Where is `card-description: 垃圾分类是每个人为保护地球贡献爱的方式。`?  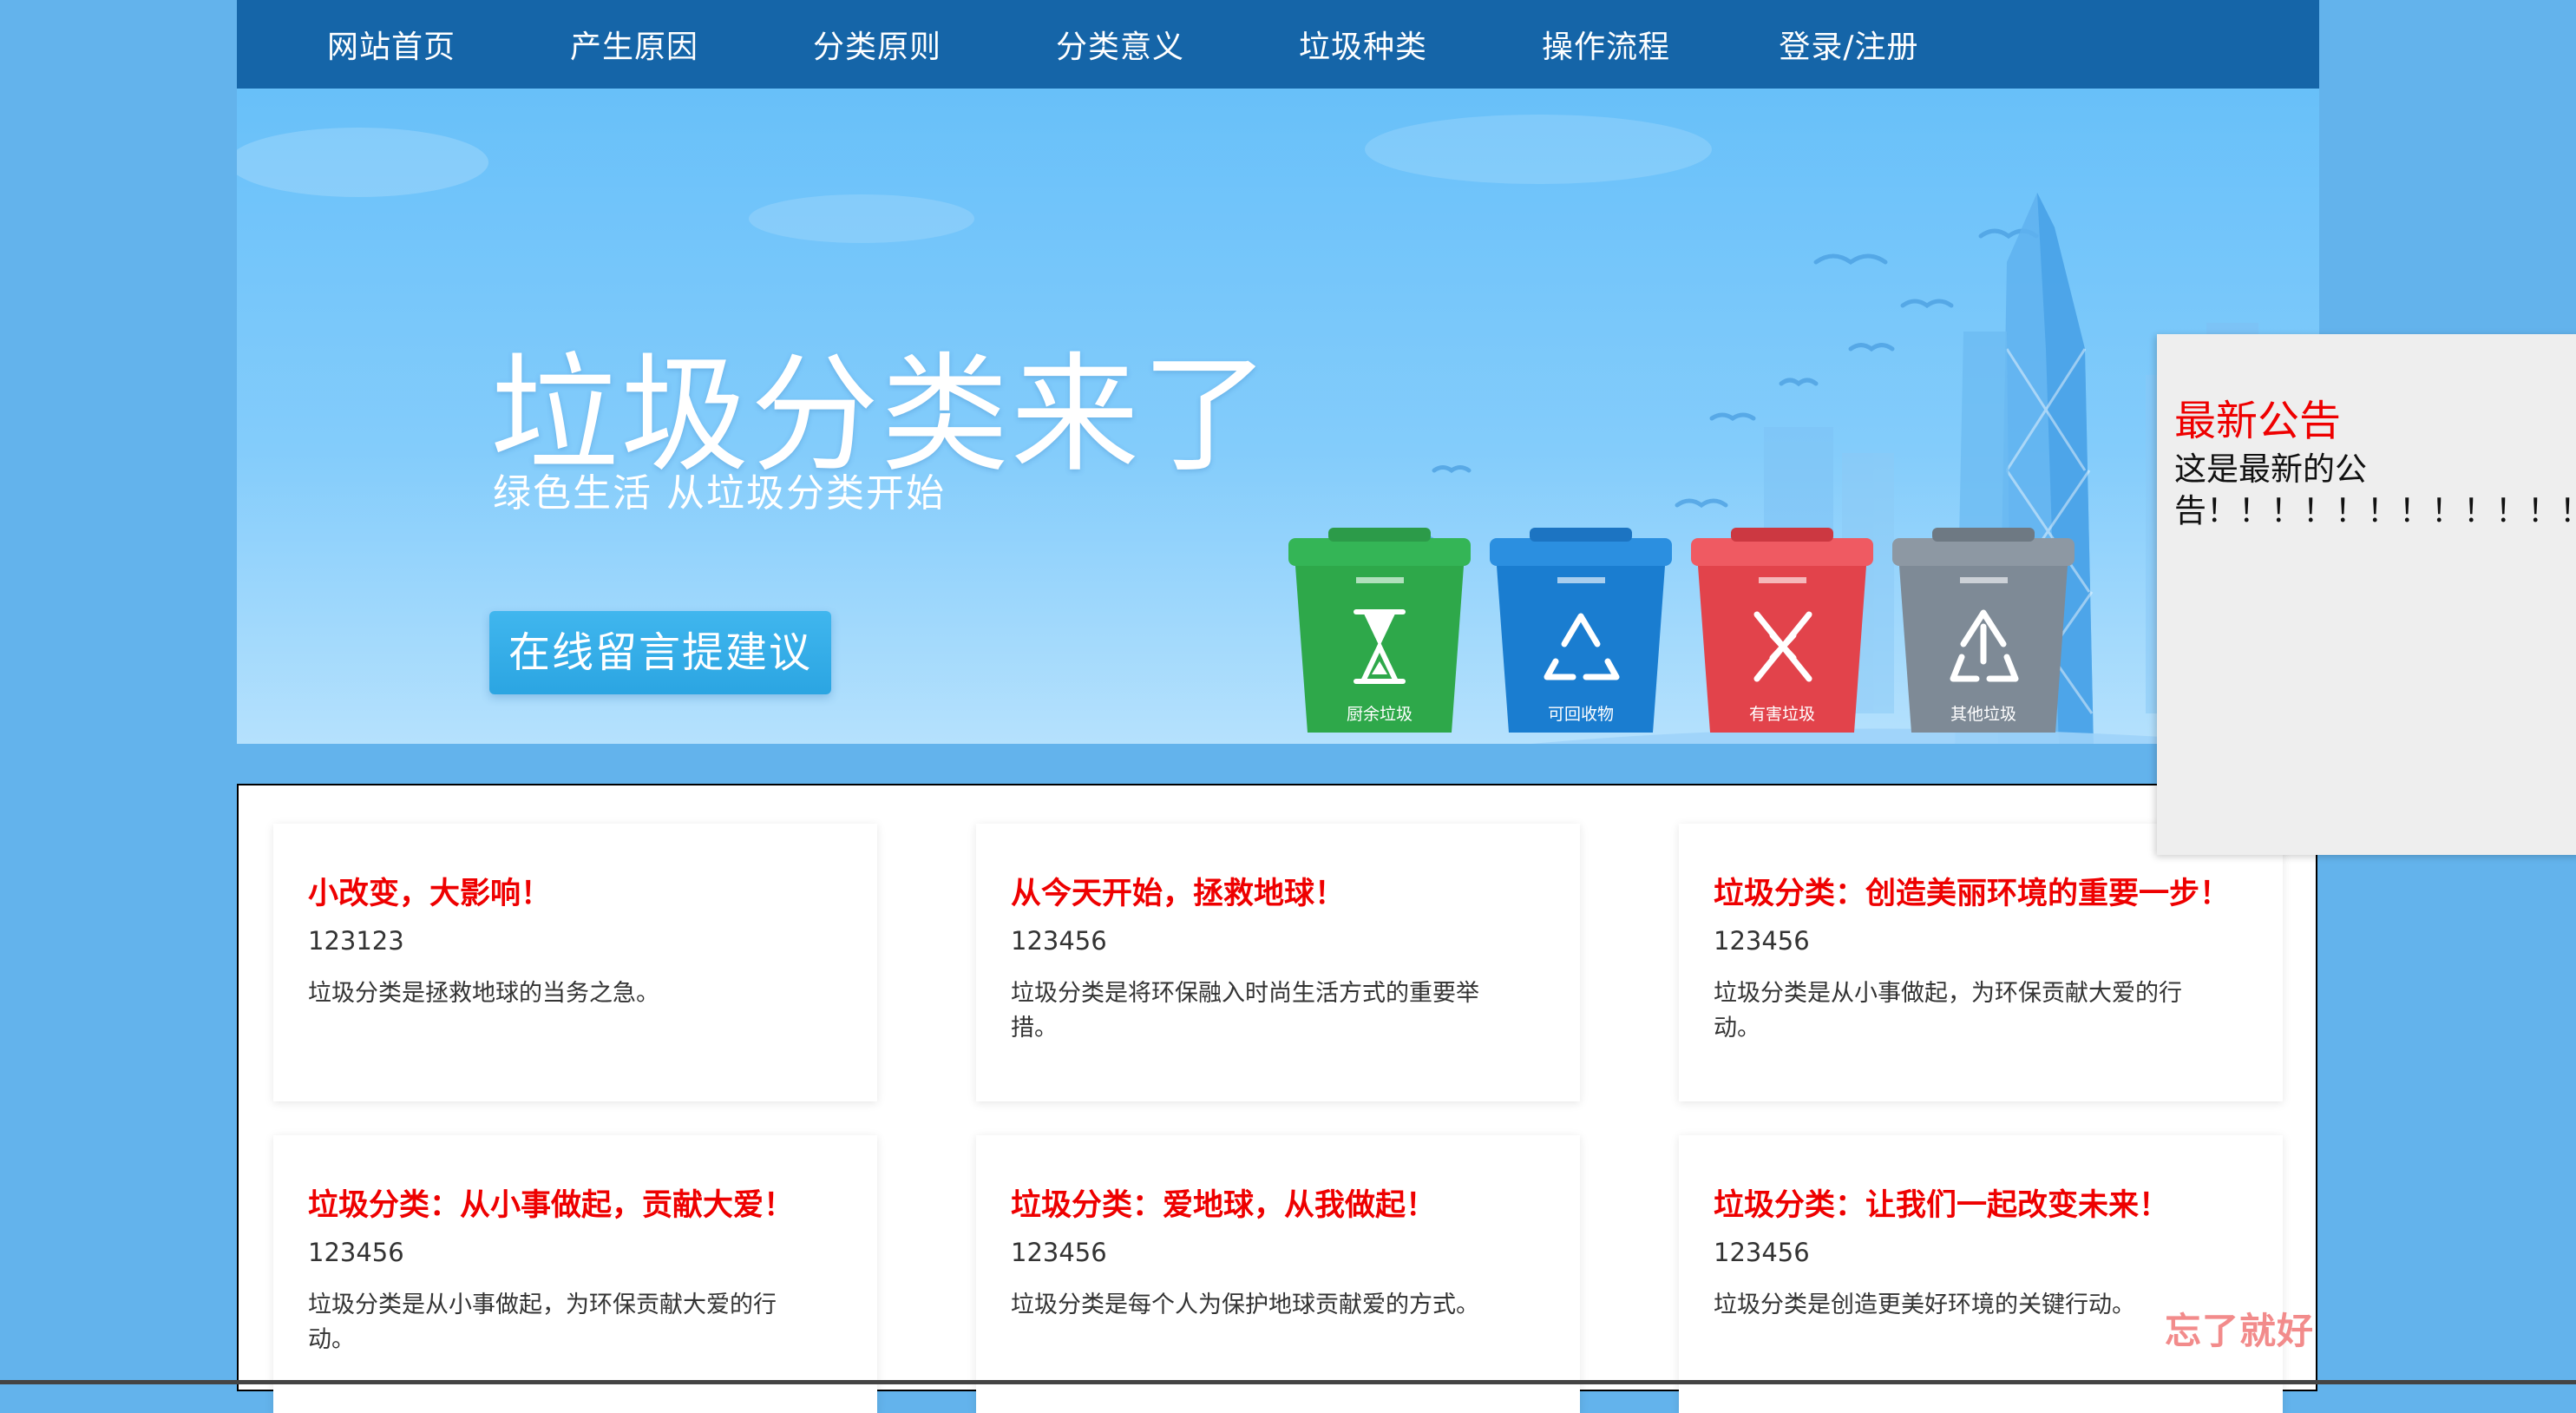 card-description: 垃圾分类是每个人为保护地球贡献爱的方式。 is located at coordinates (1245, 1304).